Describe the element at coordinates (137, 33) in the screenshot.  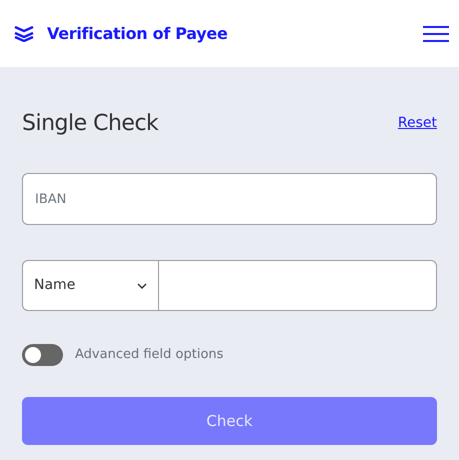
I see `app-title: Verification of Payee` at that location.